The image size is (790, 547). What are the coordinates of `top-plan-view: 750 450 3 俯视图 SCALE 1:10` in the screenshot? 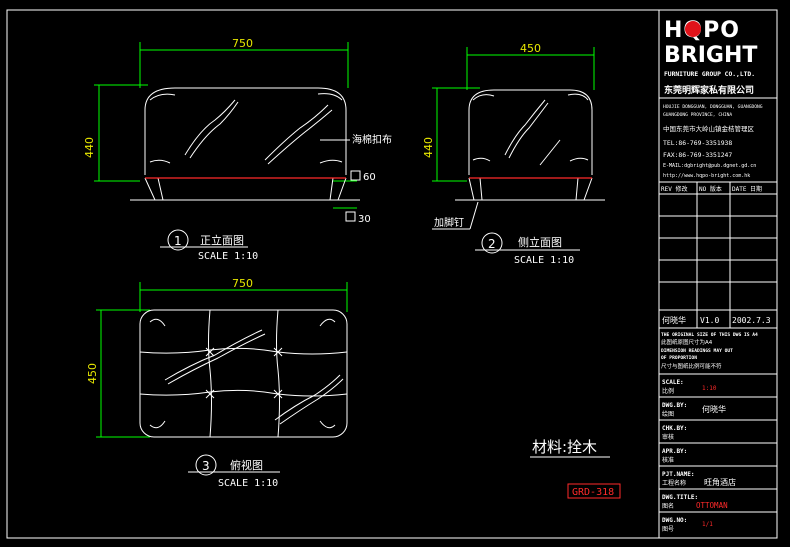 It's located at (217, 383).